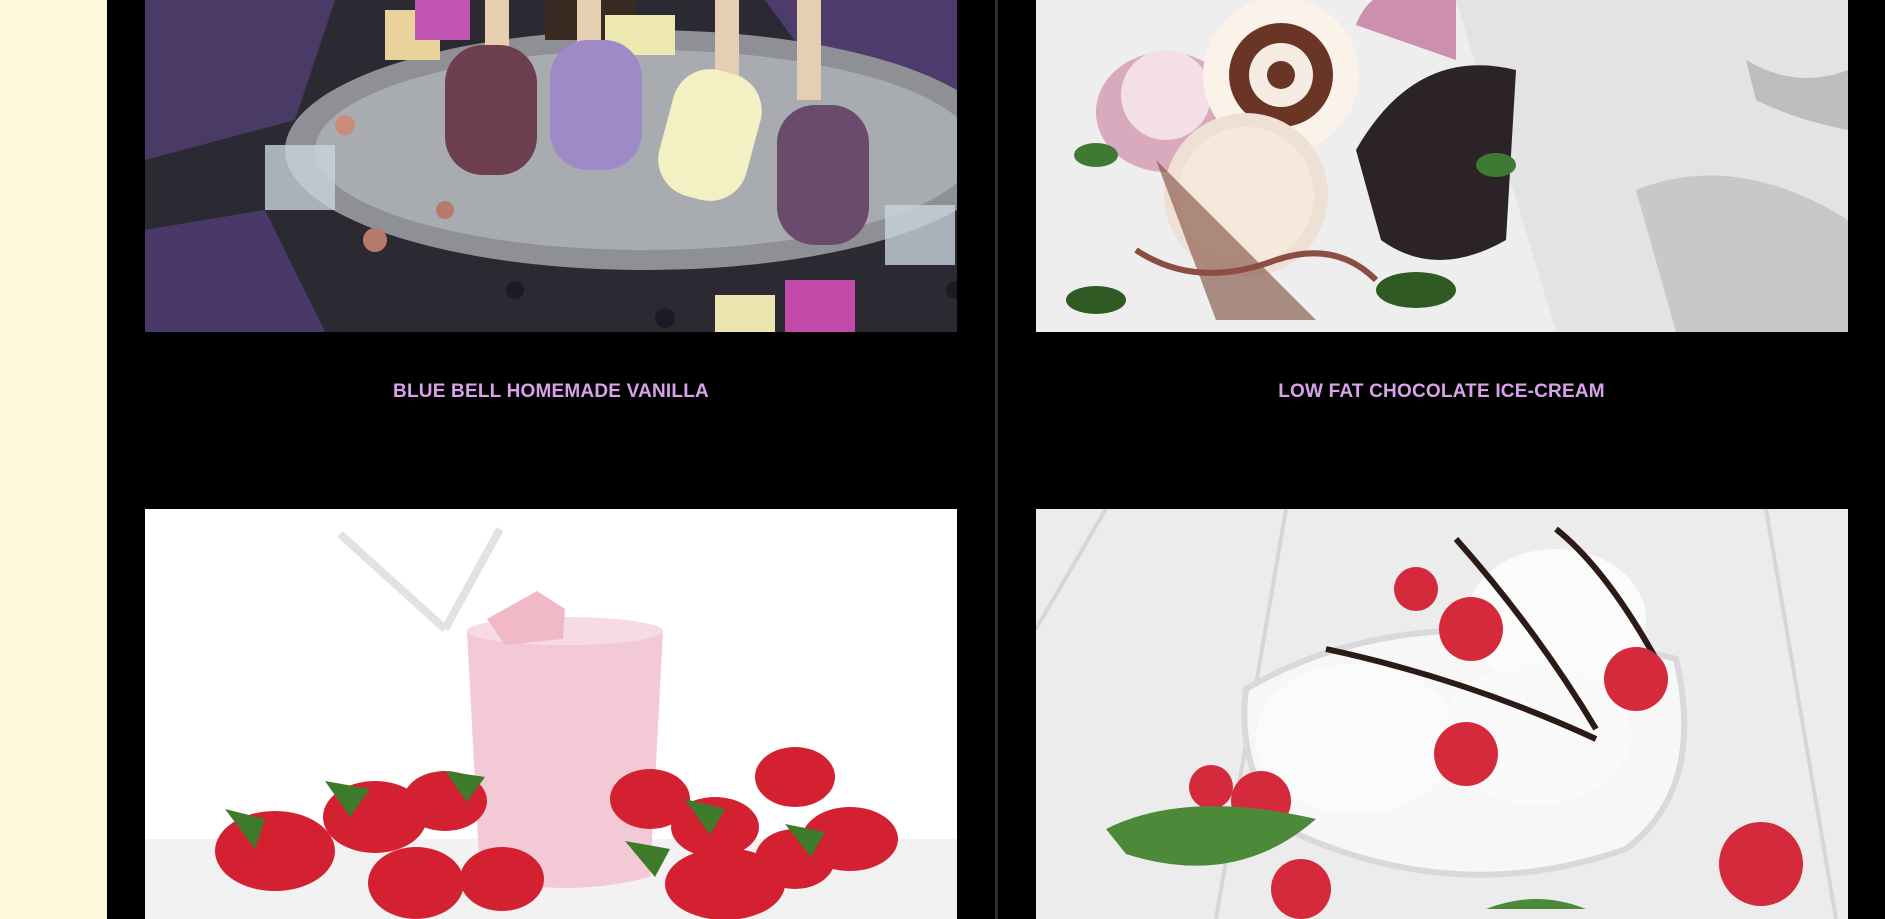  I want to click on left-side-panel, so click(53, 459).